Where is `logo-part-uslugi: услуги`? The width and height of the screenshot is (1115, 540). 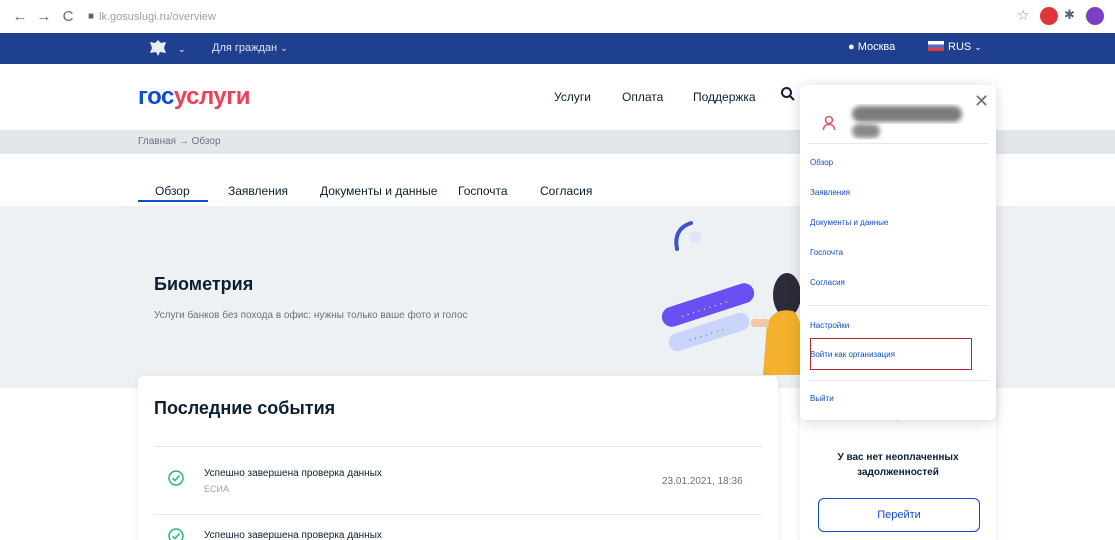 logo-part-uslugi: услуги is located at coordinates (212, 96).